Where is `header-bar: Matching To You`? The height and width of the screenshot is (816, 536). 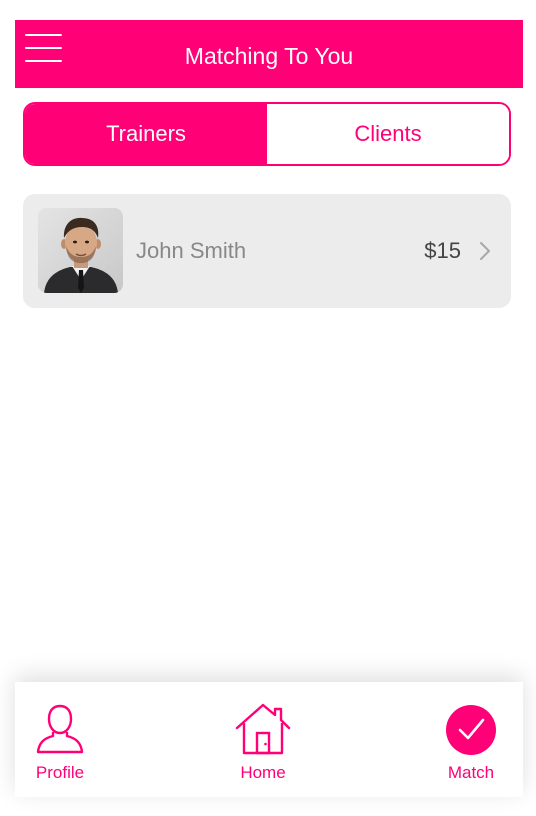
header-bar: Matching To You is located at coordinates (269, 54).